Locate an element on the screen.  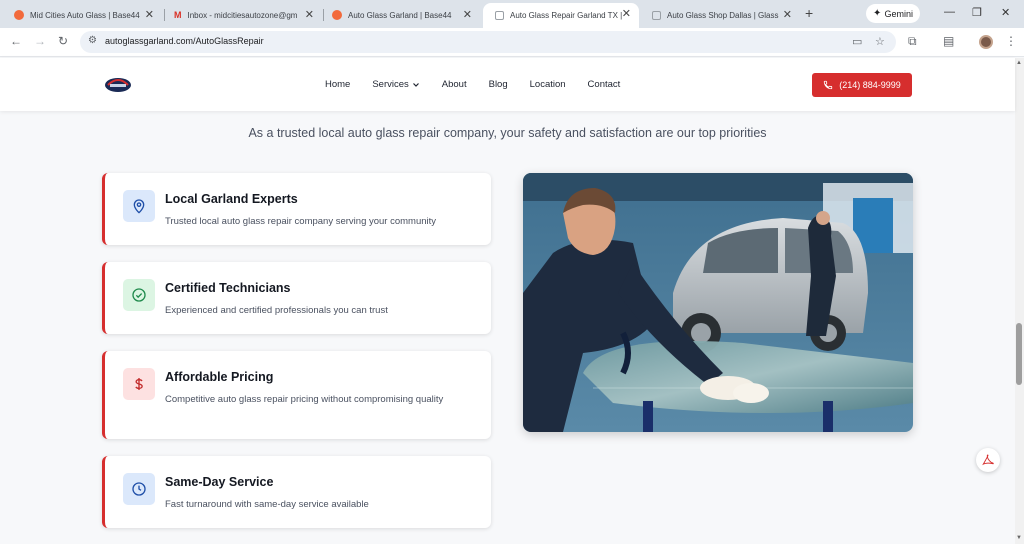
sparkle-icon: ✦ is located at coordinates (877, 13).